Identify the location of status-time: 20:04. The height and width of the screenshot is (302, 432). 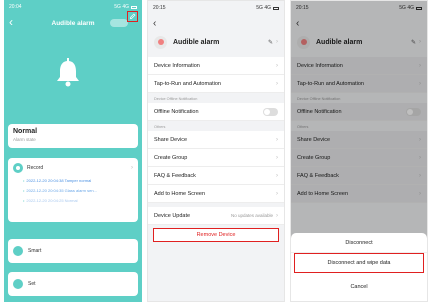
(15, 7).